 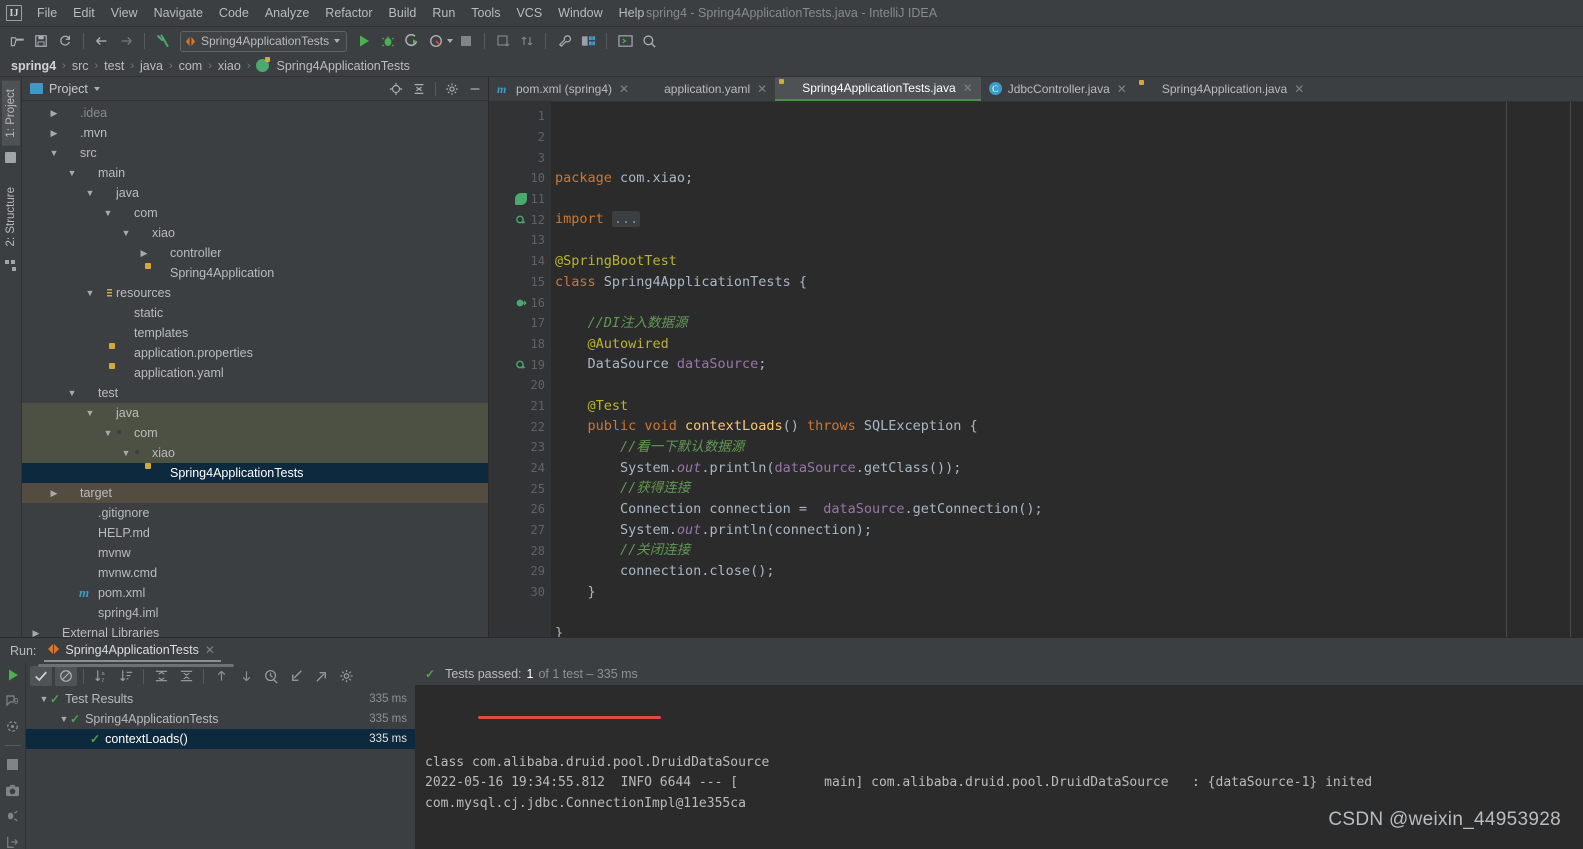 What do you see at coordinates (706, 89) in the screenshot?
I see `editor-tab-application-yaml: application.yaml ✕` at bounding box center [706, 89].